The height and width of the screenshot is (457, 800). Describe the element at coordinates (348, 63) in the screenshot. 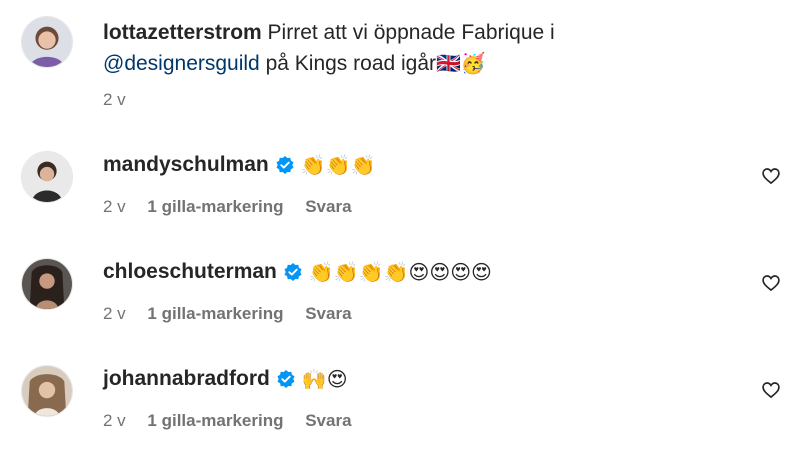

I see `caption-text-end: på Kings road igår` at that location.